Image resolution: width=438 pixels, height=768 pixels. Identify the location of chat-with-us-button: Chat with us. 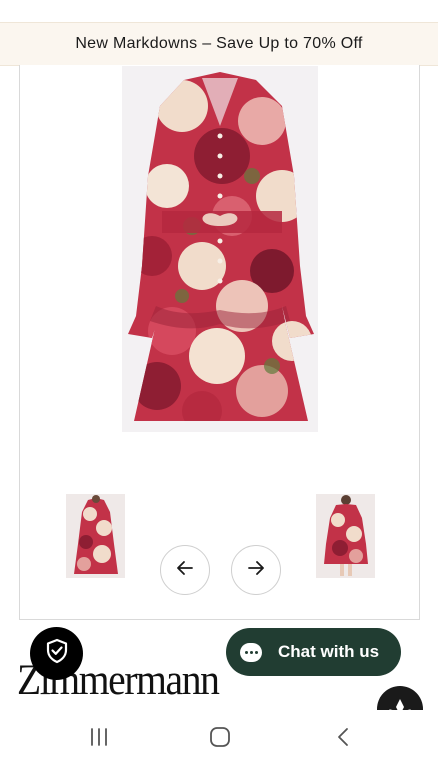
(313, 652).